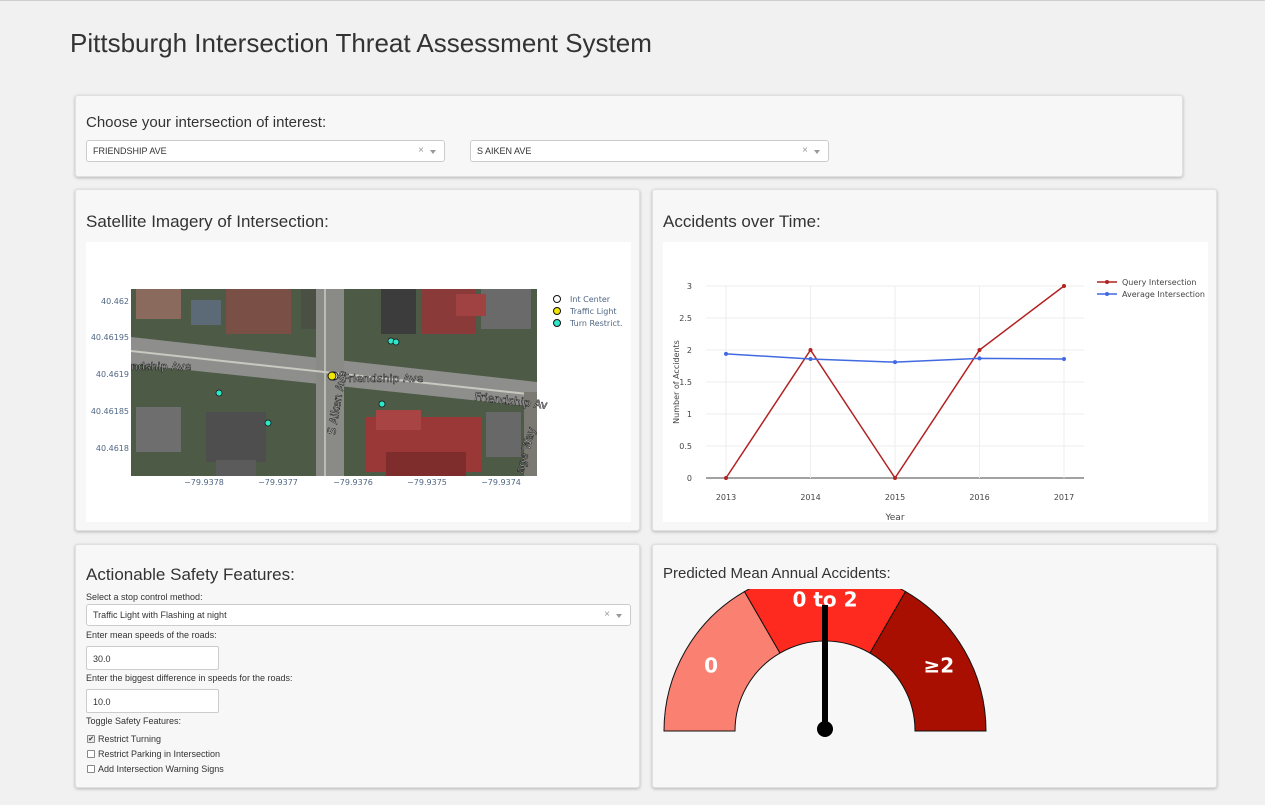 This screenshot has height=805, width=1265. What do you see at coordinates (358, 615) in the screenshot?
I see `stop-control-select: Traffic Light with Flashing at night ×` at bounding box center [358, 615].